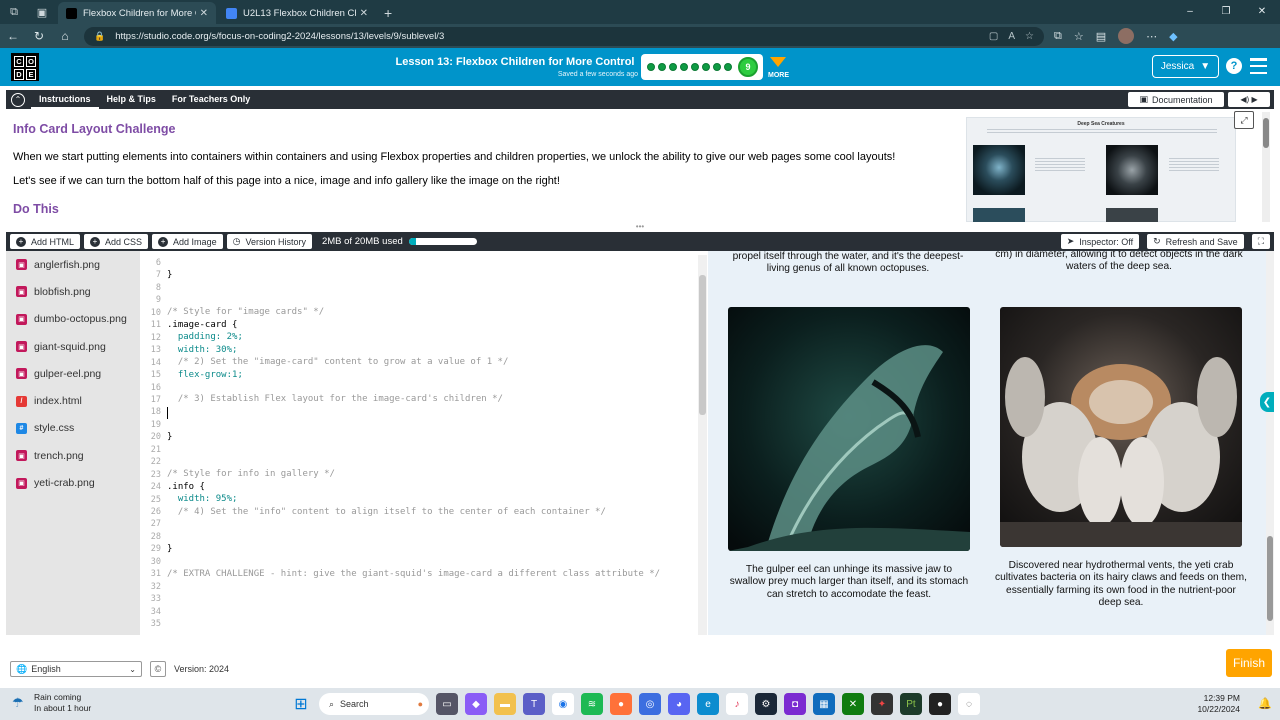 Image resolution: width=1280 pixels, height=720 pixels. I want to click on firefox-icon: ●, so click(621, 704).